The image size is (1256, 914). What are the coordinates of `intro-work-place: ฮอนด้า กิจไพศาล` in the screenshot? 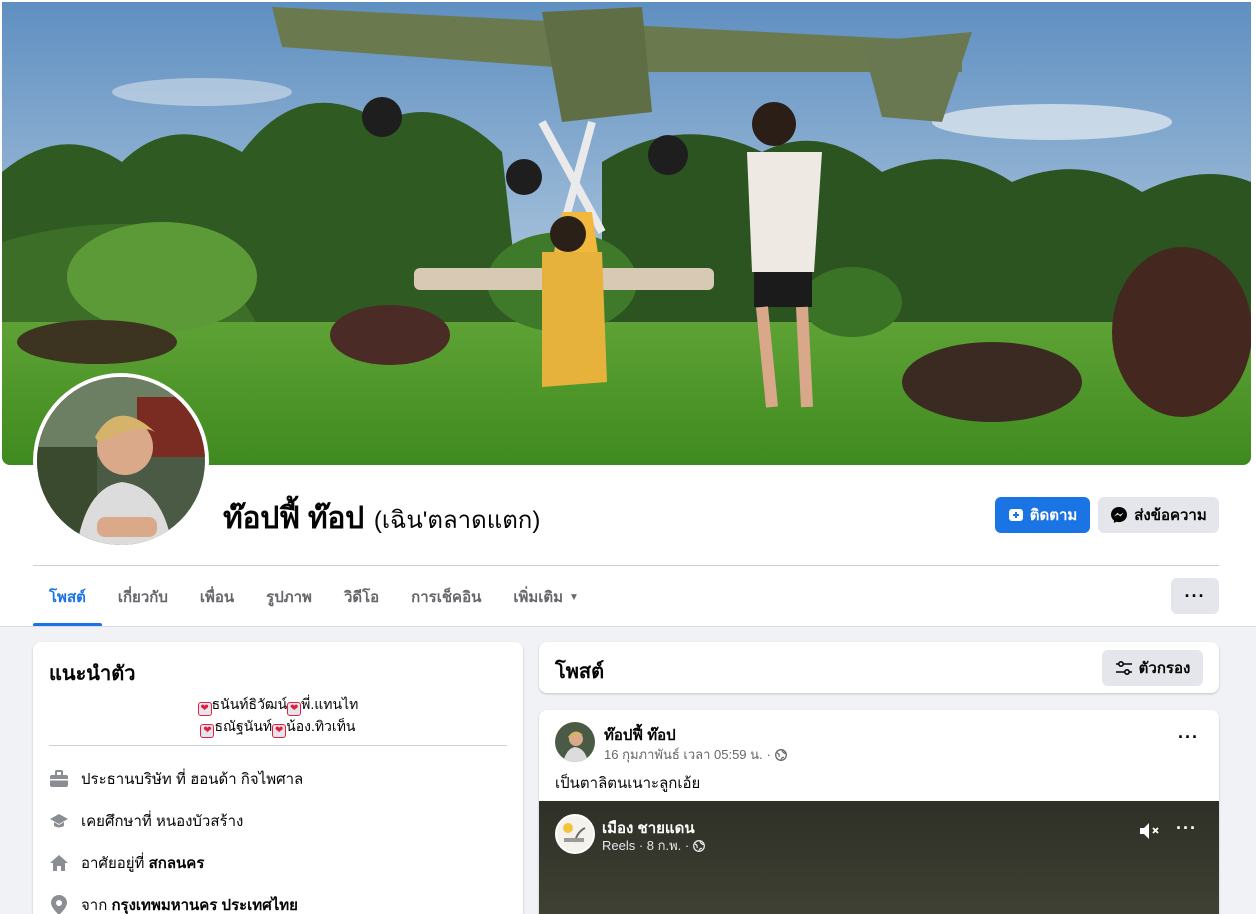 It's located at (246, 779).